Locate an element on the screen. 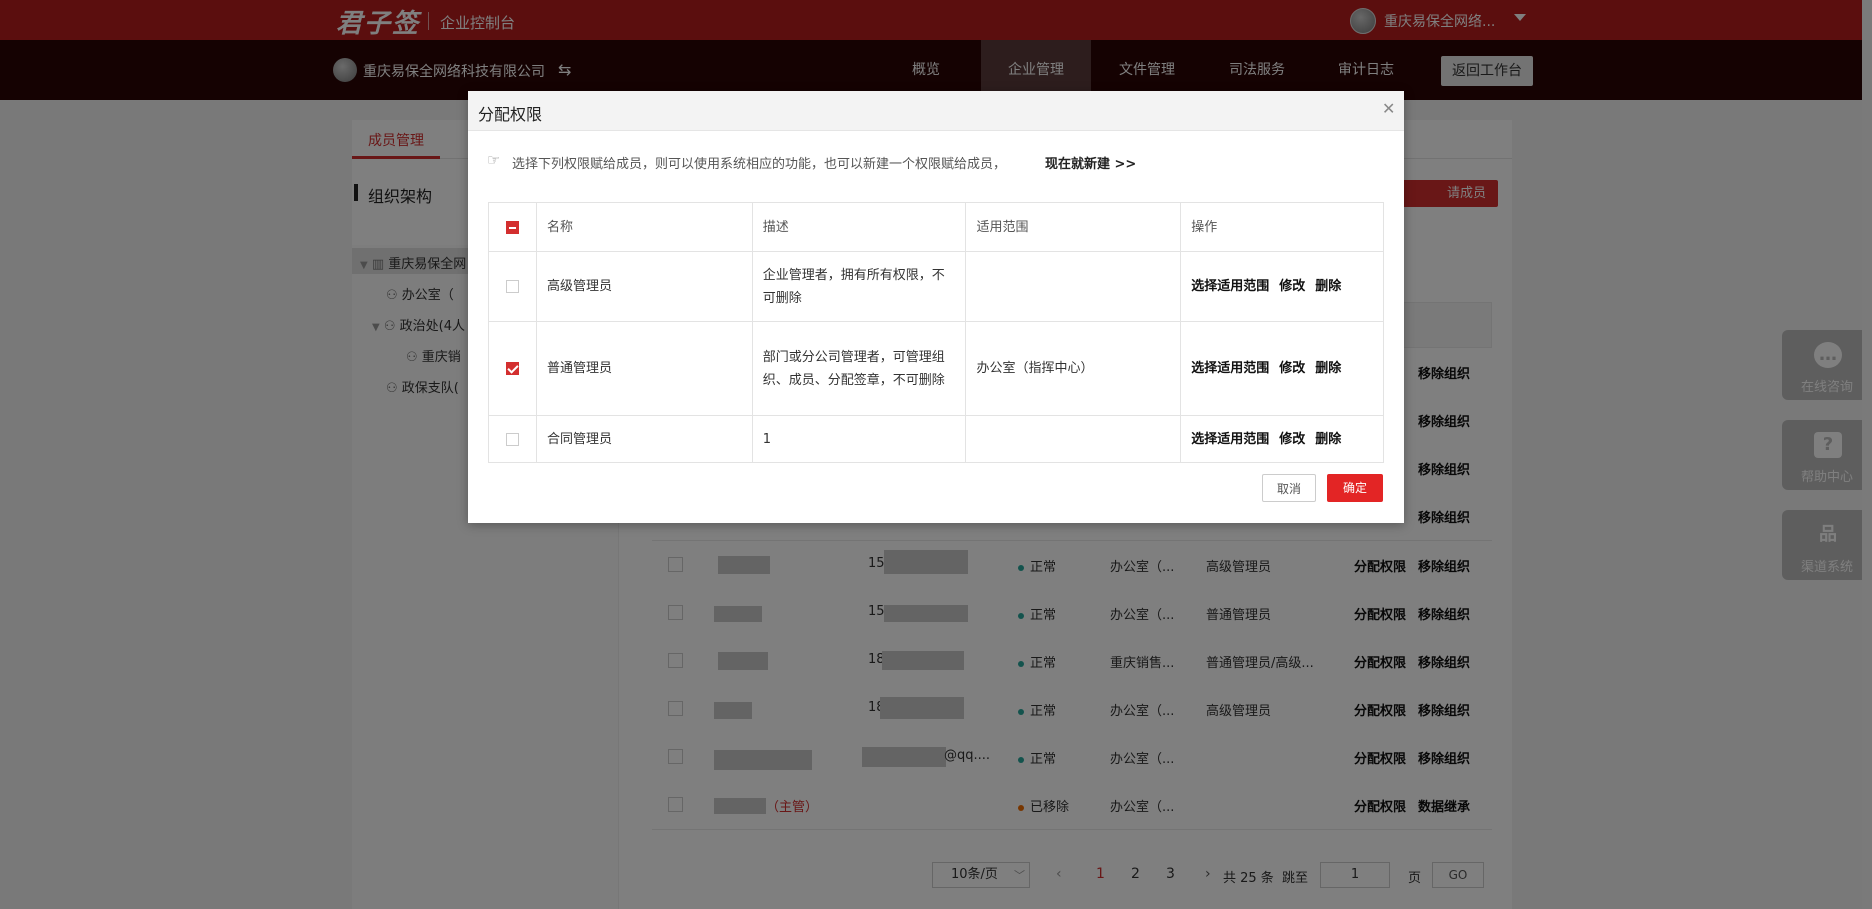 The width and height of the screenshot is (1872, 909). close-icon: ✕ is located at coordinates (1388, 108).